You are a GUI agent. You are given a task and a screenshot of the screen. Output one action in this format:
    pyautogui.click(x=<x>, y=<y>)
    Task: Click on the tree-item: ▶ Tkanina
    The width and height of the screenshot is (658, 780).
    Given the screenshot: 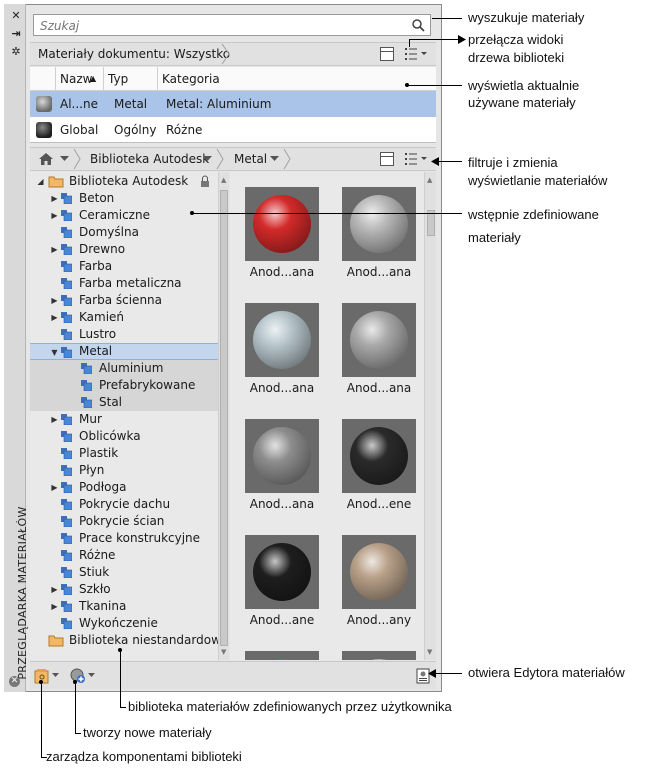 What is the action you would take?
    pyautogui.click(x=124, y=606)
    